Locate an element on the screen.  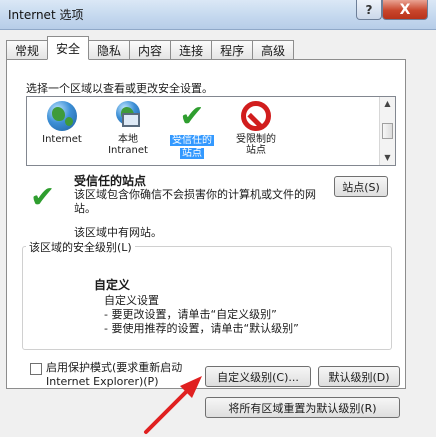
scroll-thumb is located at coordinates (387, 131).